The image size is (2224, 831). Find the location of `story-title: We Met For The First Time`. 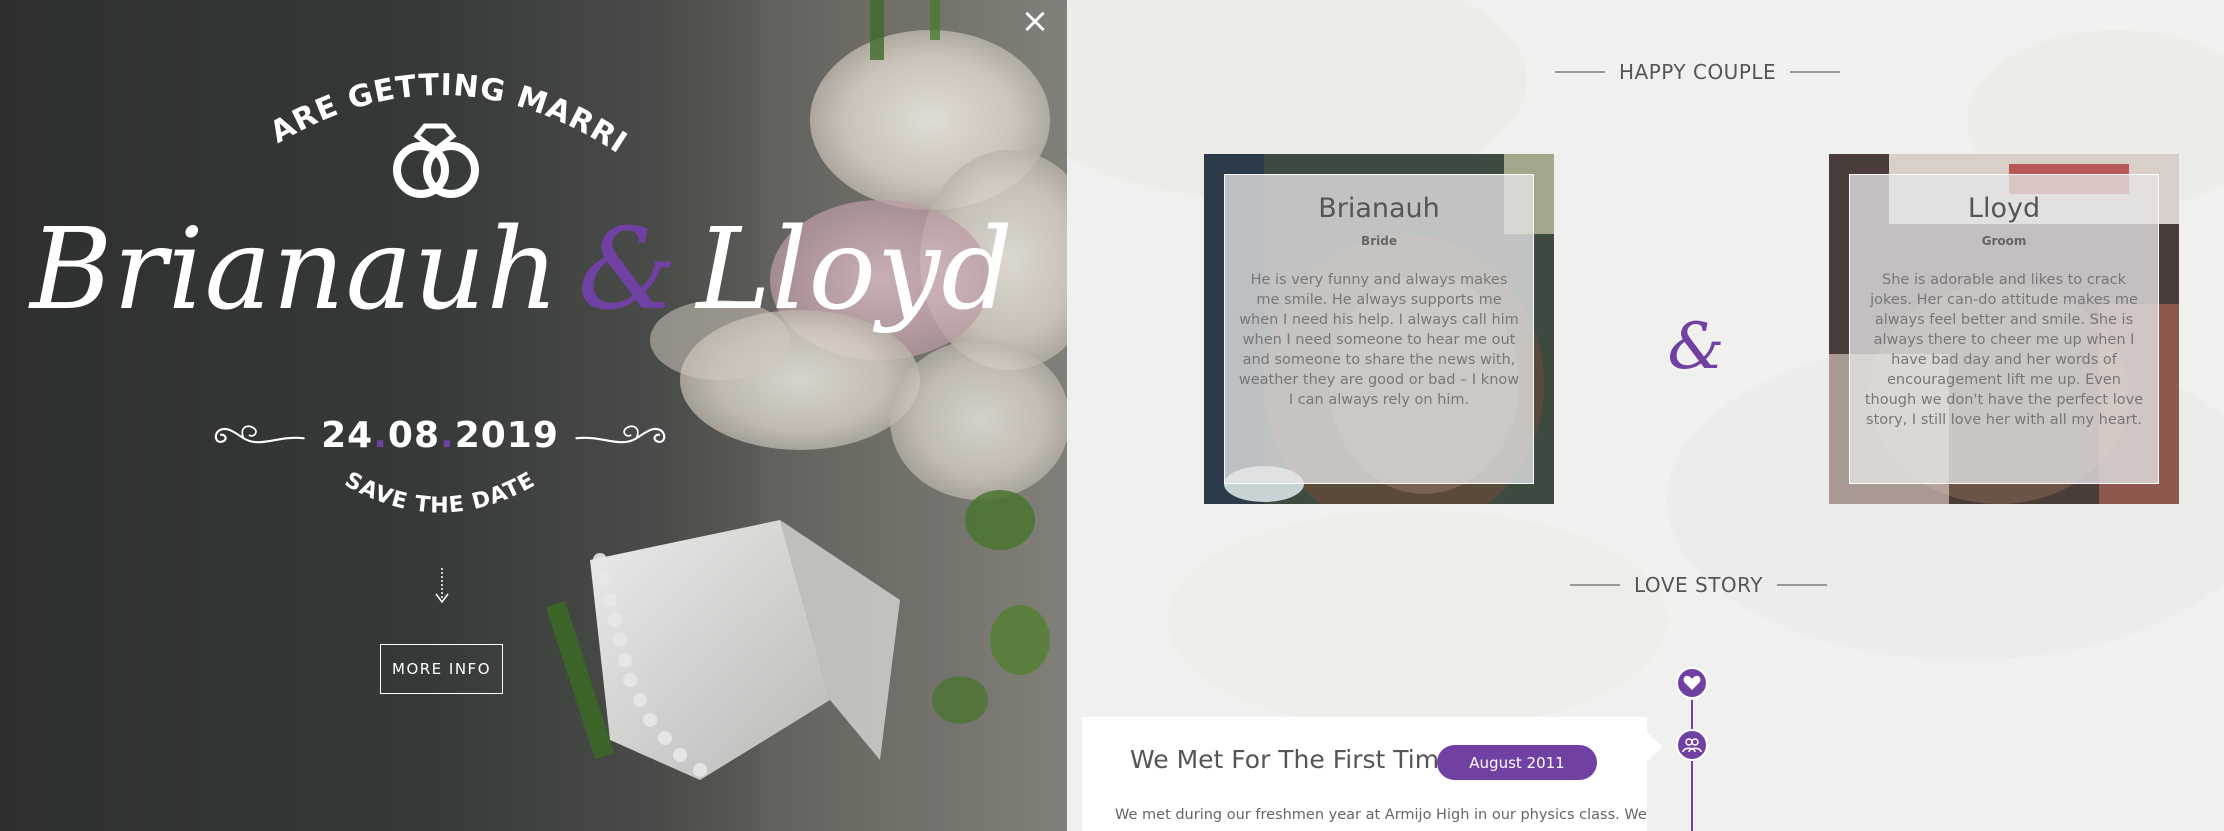

story-title: We Met For The First Time is located at coordinates (1292, 759).